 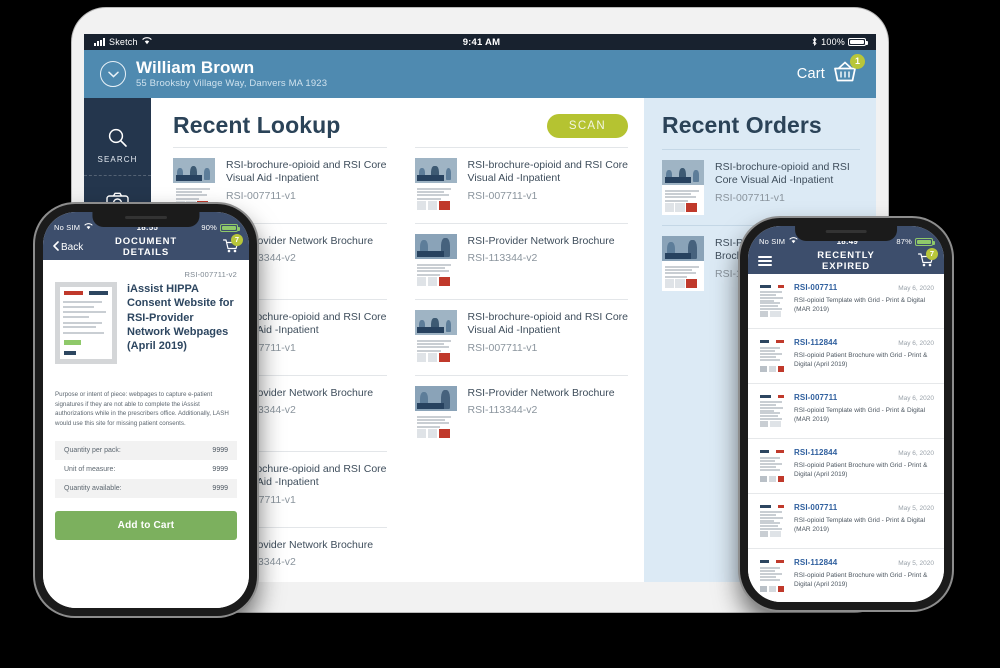 What do you see at coordinates (831, 71) in the screenshot?
I see `cart-button: Cart 1` at bounding box center [831, 71].